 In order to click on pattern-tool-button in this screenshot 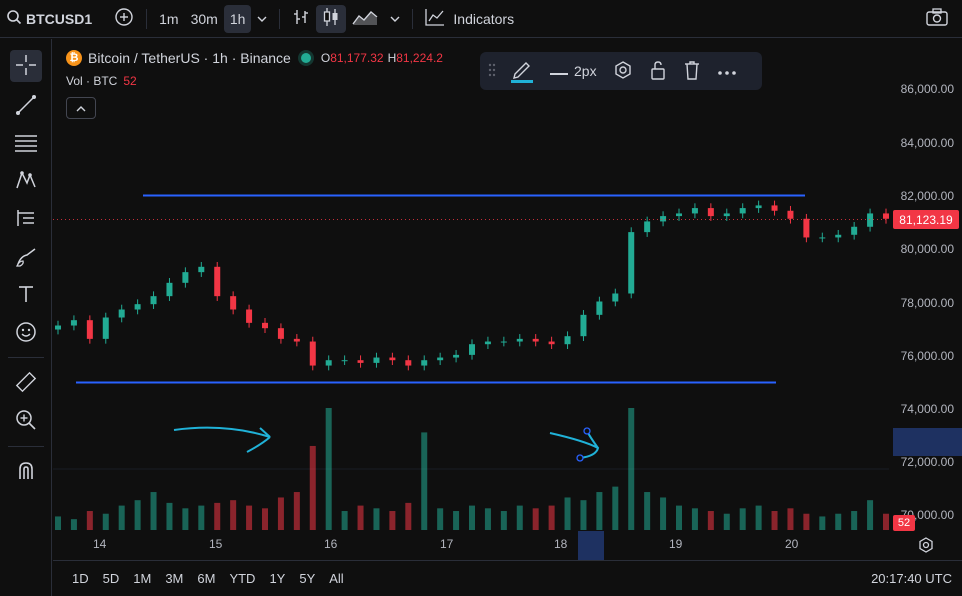, I will do `click(26, 181)`.